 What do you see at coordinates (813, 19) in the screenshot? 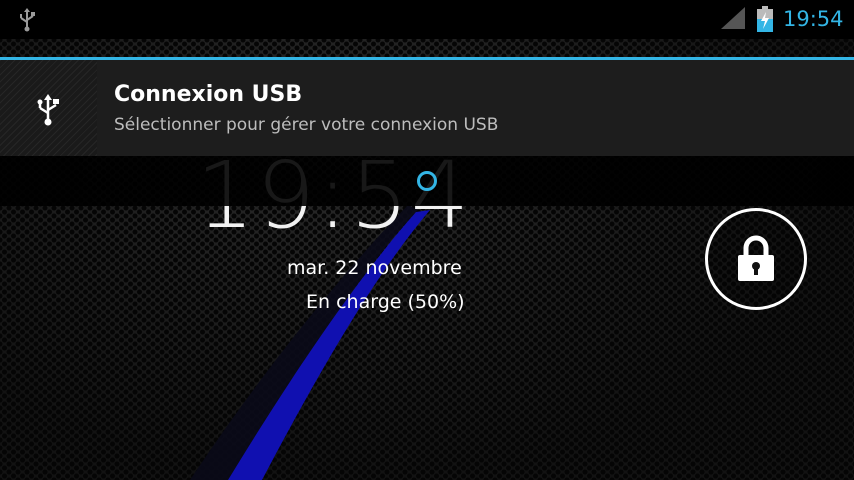
I see `status-bar-time: 19:54` at bounding box center [813, 19].